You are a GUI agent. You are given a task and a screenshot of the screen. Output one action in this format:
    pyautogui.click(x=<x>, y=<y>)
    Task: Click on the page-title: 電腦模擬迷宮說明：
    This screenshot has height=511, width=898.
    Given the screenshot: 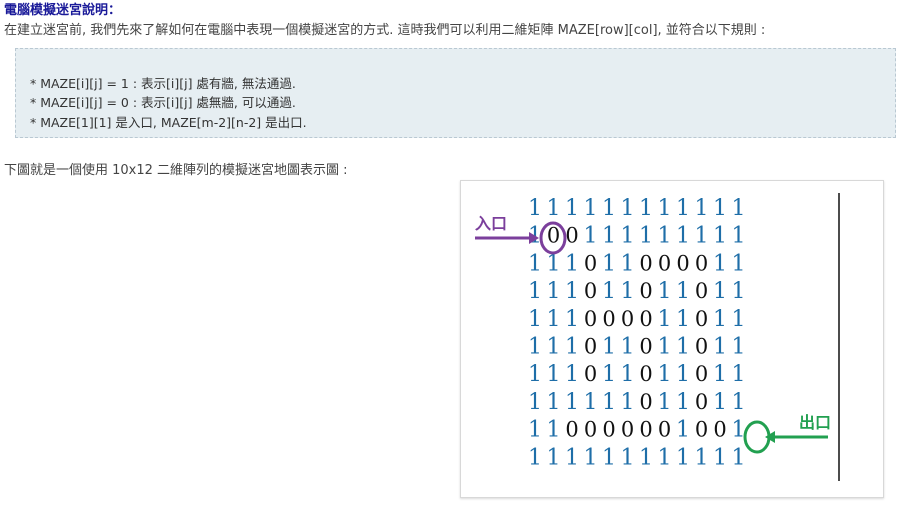 What is the action you would take?
    pyautogui.click(x=63, y=10)
    